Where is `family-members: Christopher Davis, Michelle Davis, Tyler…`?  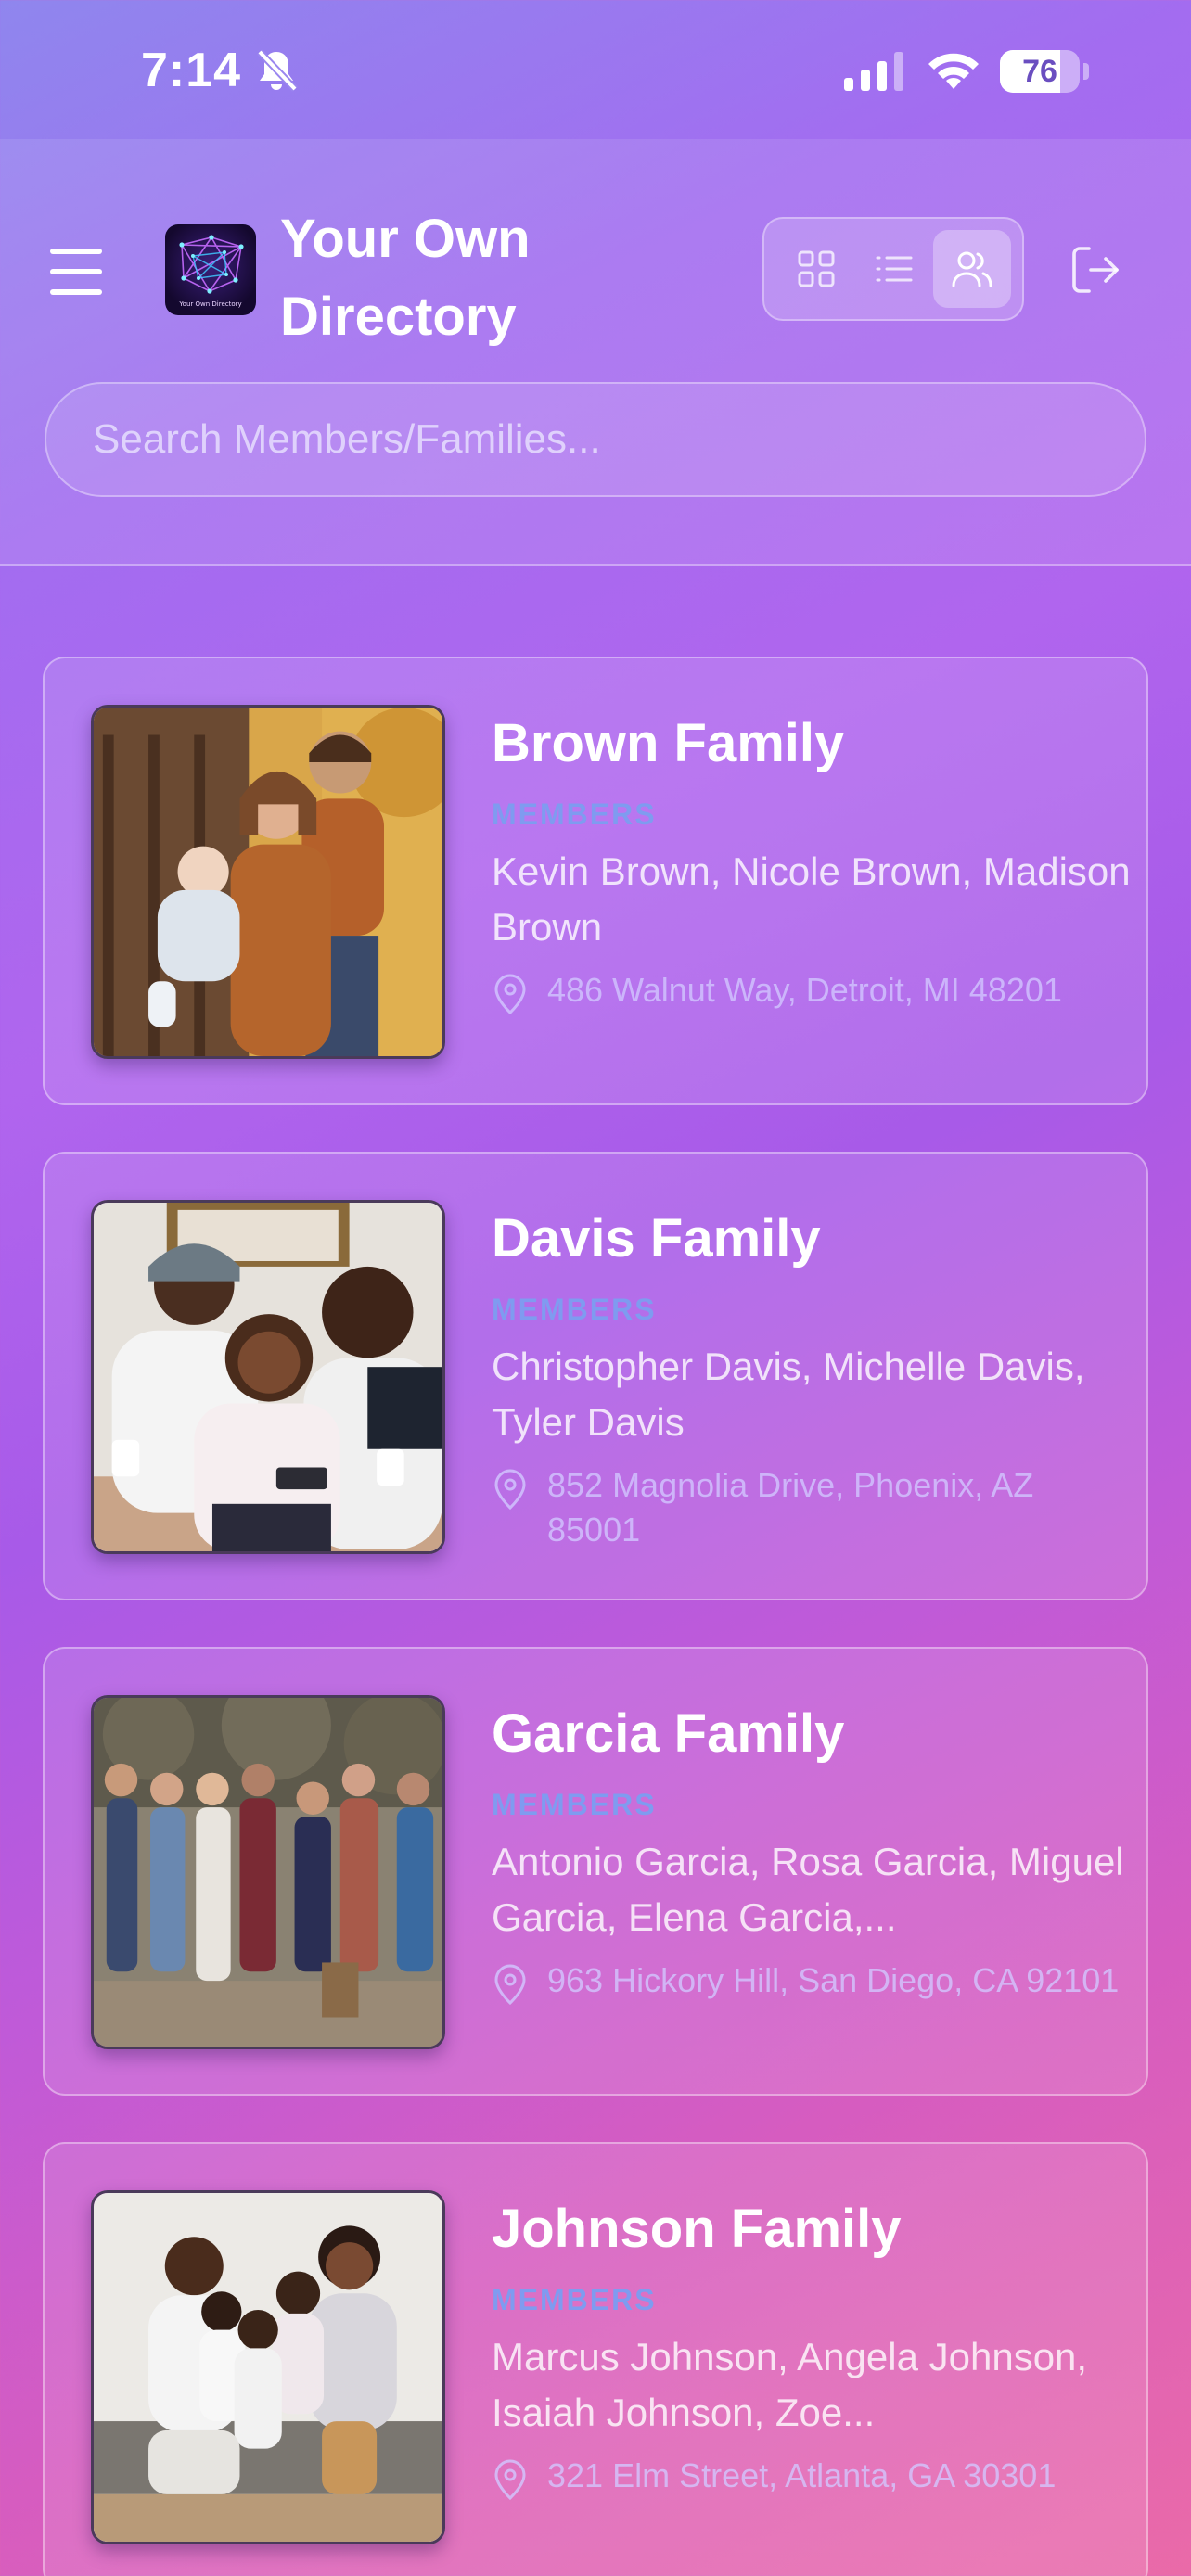
family-members: Christopher Davis, Michelle Davis, Tyler… is located at coordinates (788, 1394).